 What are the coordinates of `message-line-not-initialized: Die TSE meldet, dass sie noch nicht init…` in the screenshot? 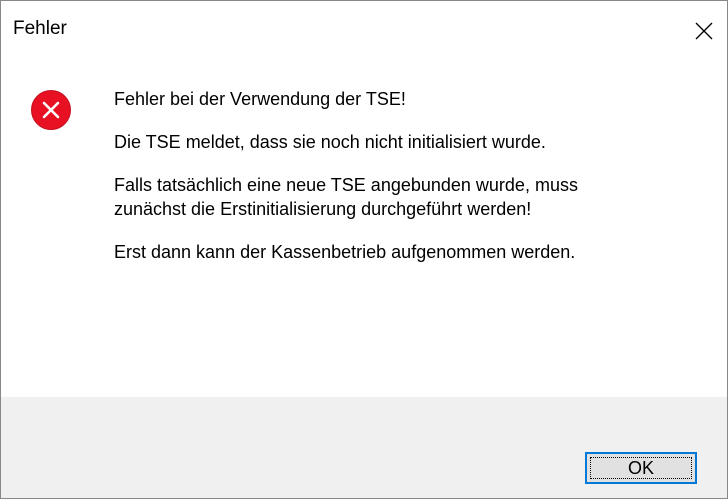 It's located at (330, 142).